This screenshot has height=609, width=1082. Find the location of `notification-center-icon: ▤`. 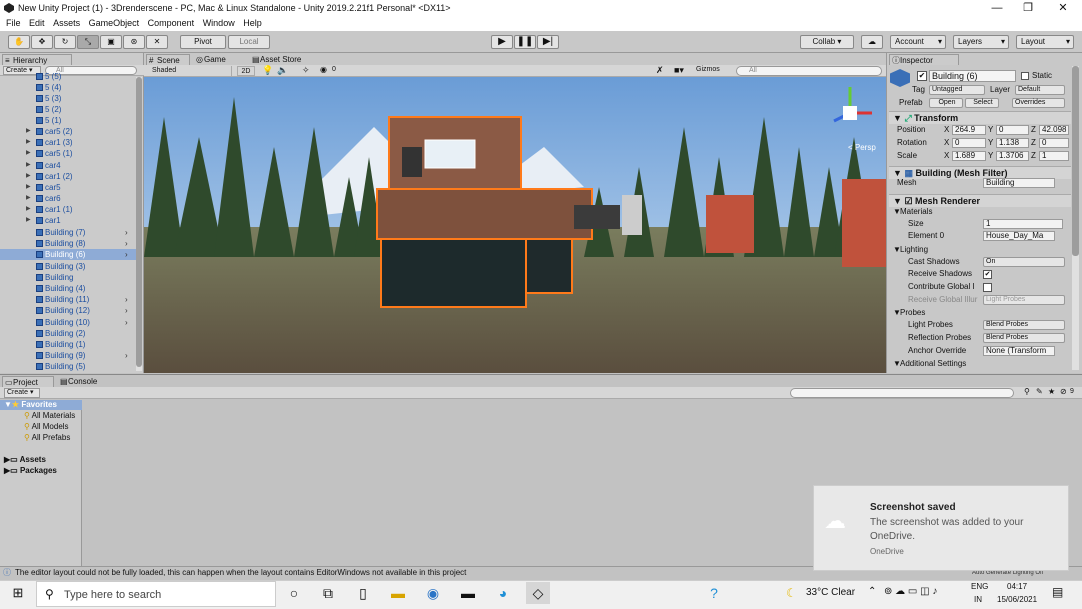

notification-center-icon: ▤ is located at coordinates (1057, 592).